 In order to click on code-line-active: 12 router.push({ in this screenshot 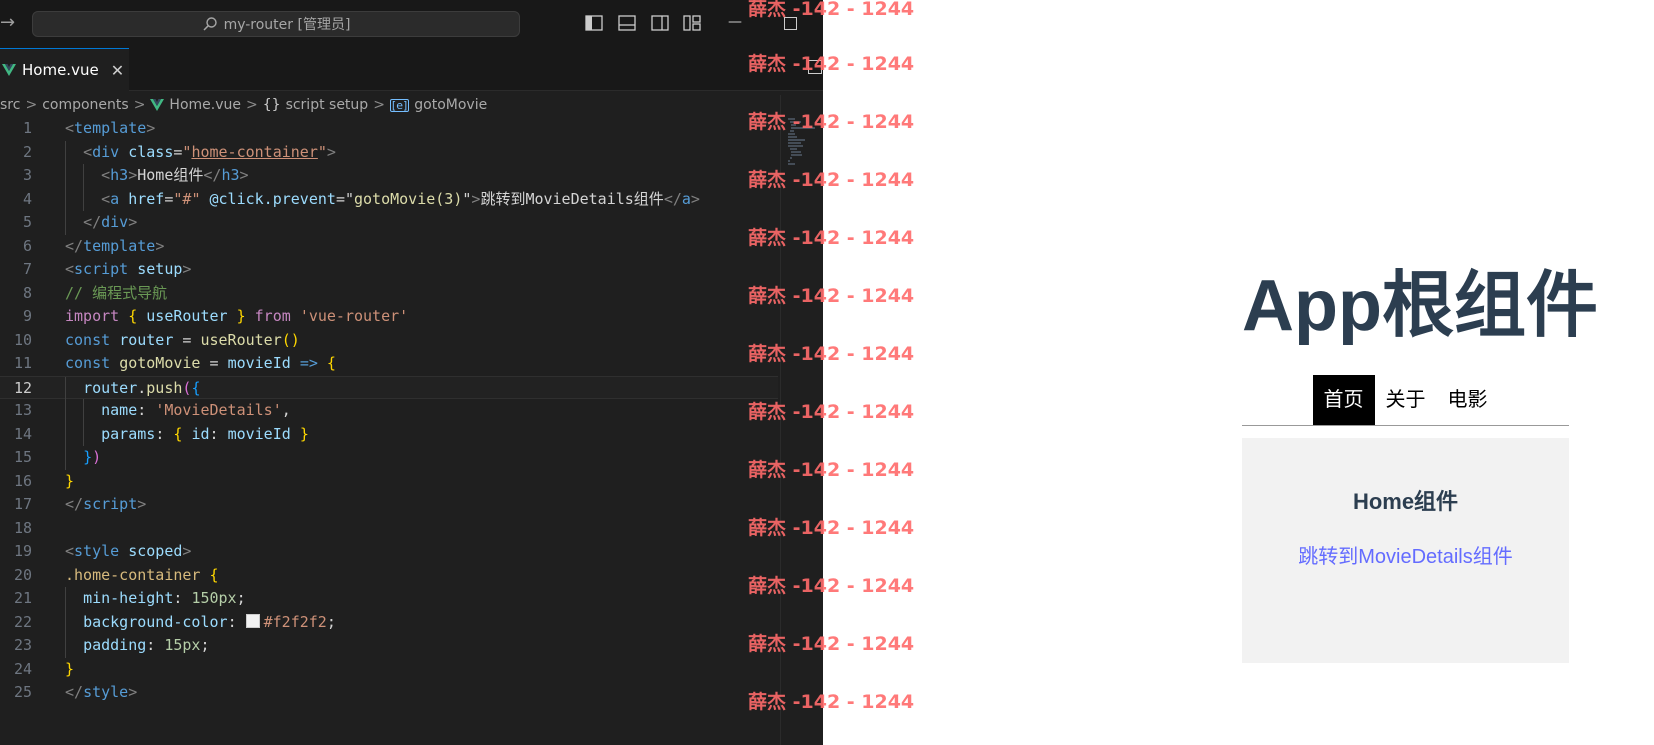, I will do `click(389, 387)`.